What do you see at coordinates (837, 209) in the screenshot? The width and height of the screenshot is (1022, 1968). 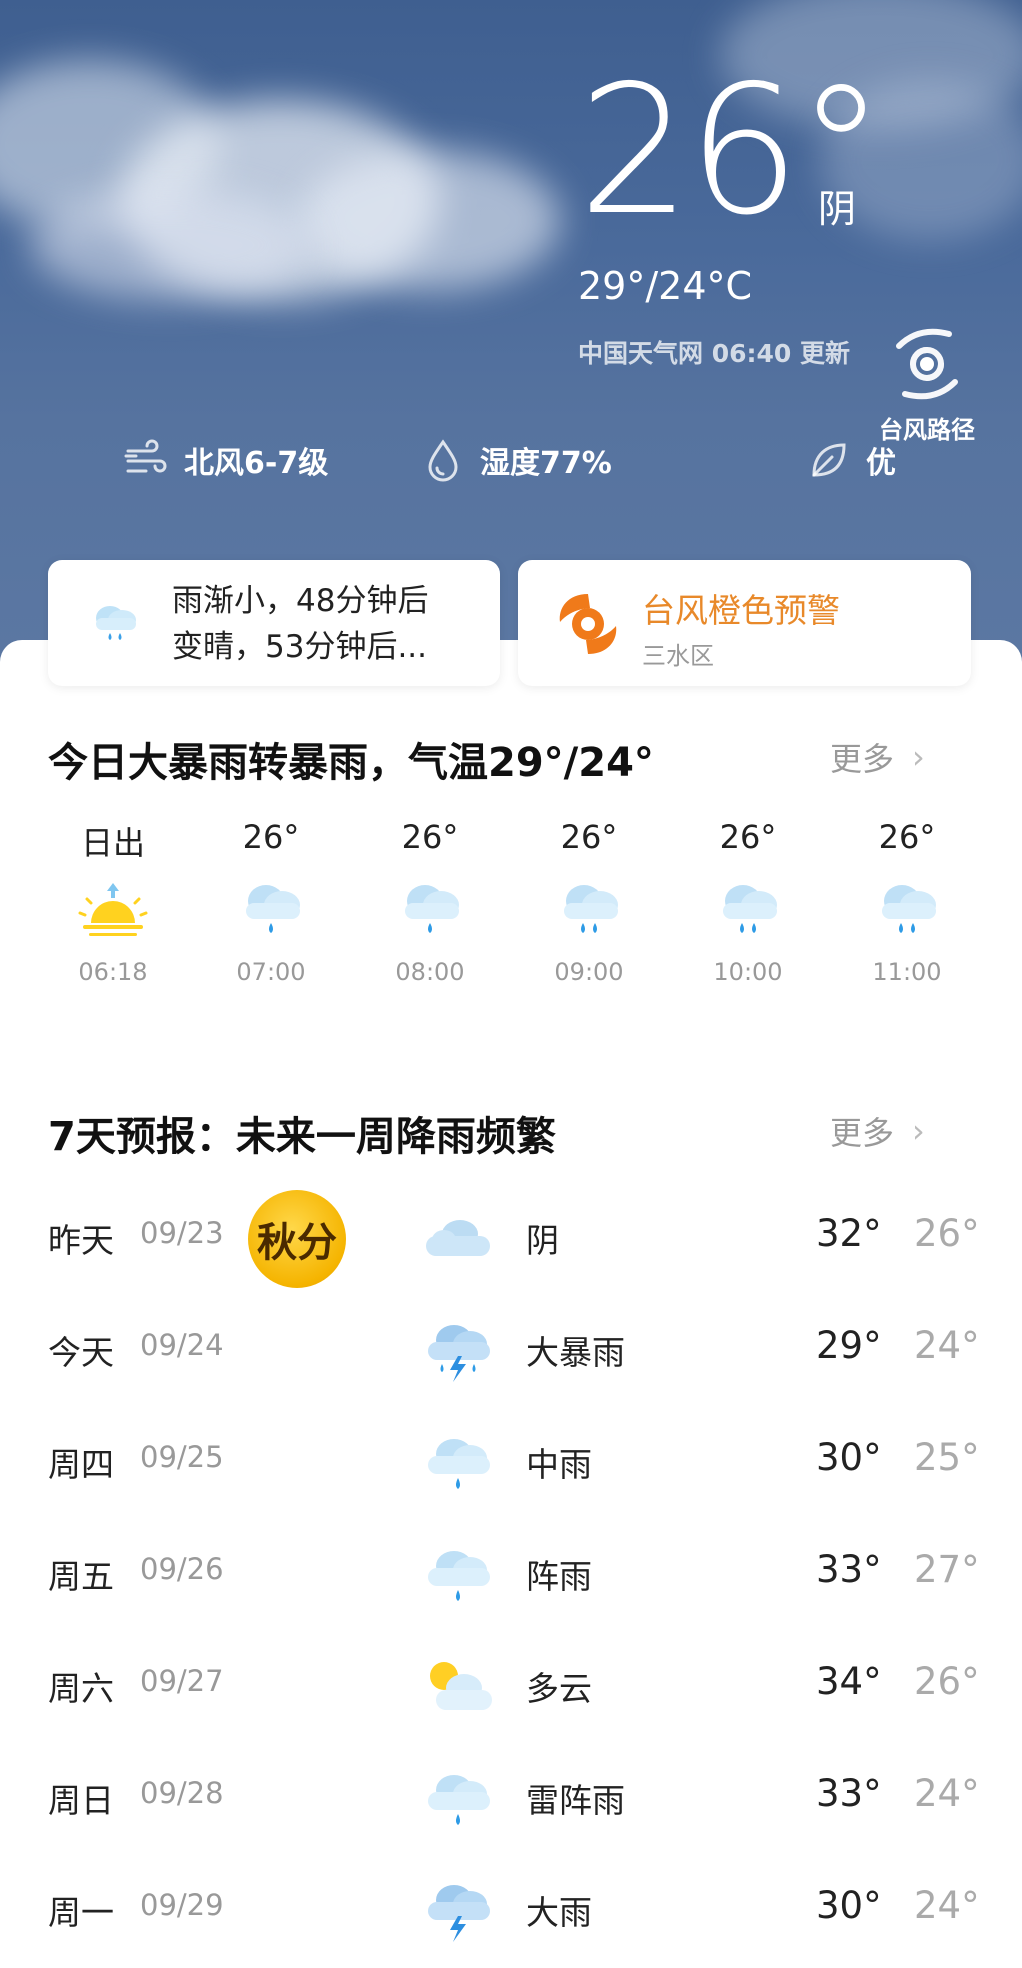 I see `current-condition: 阴` at bounding box center [837, 209].